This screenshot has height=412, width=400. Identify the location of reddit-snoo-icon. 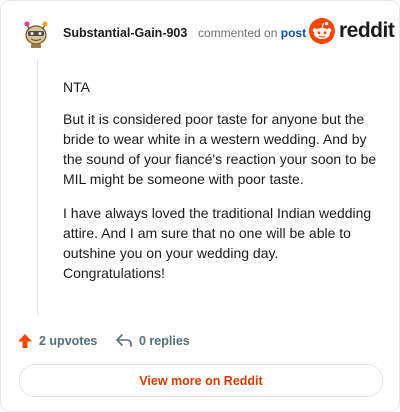
(322, 31).